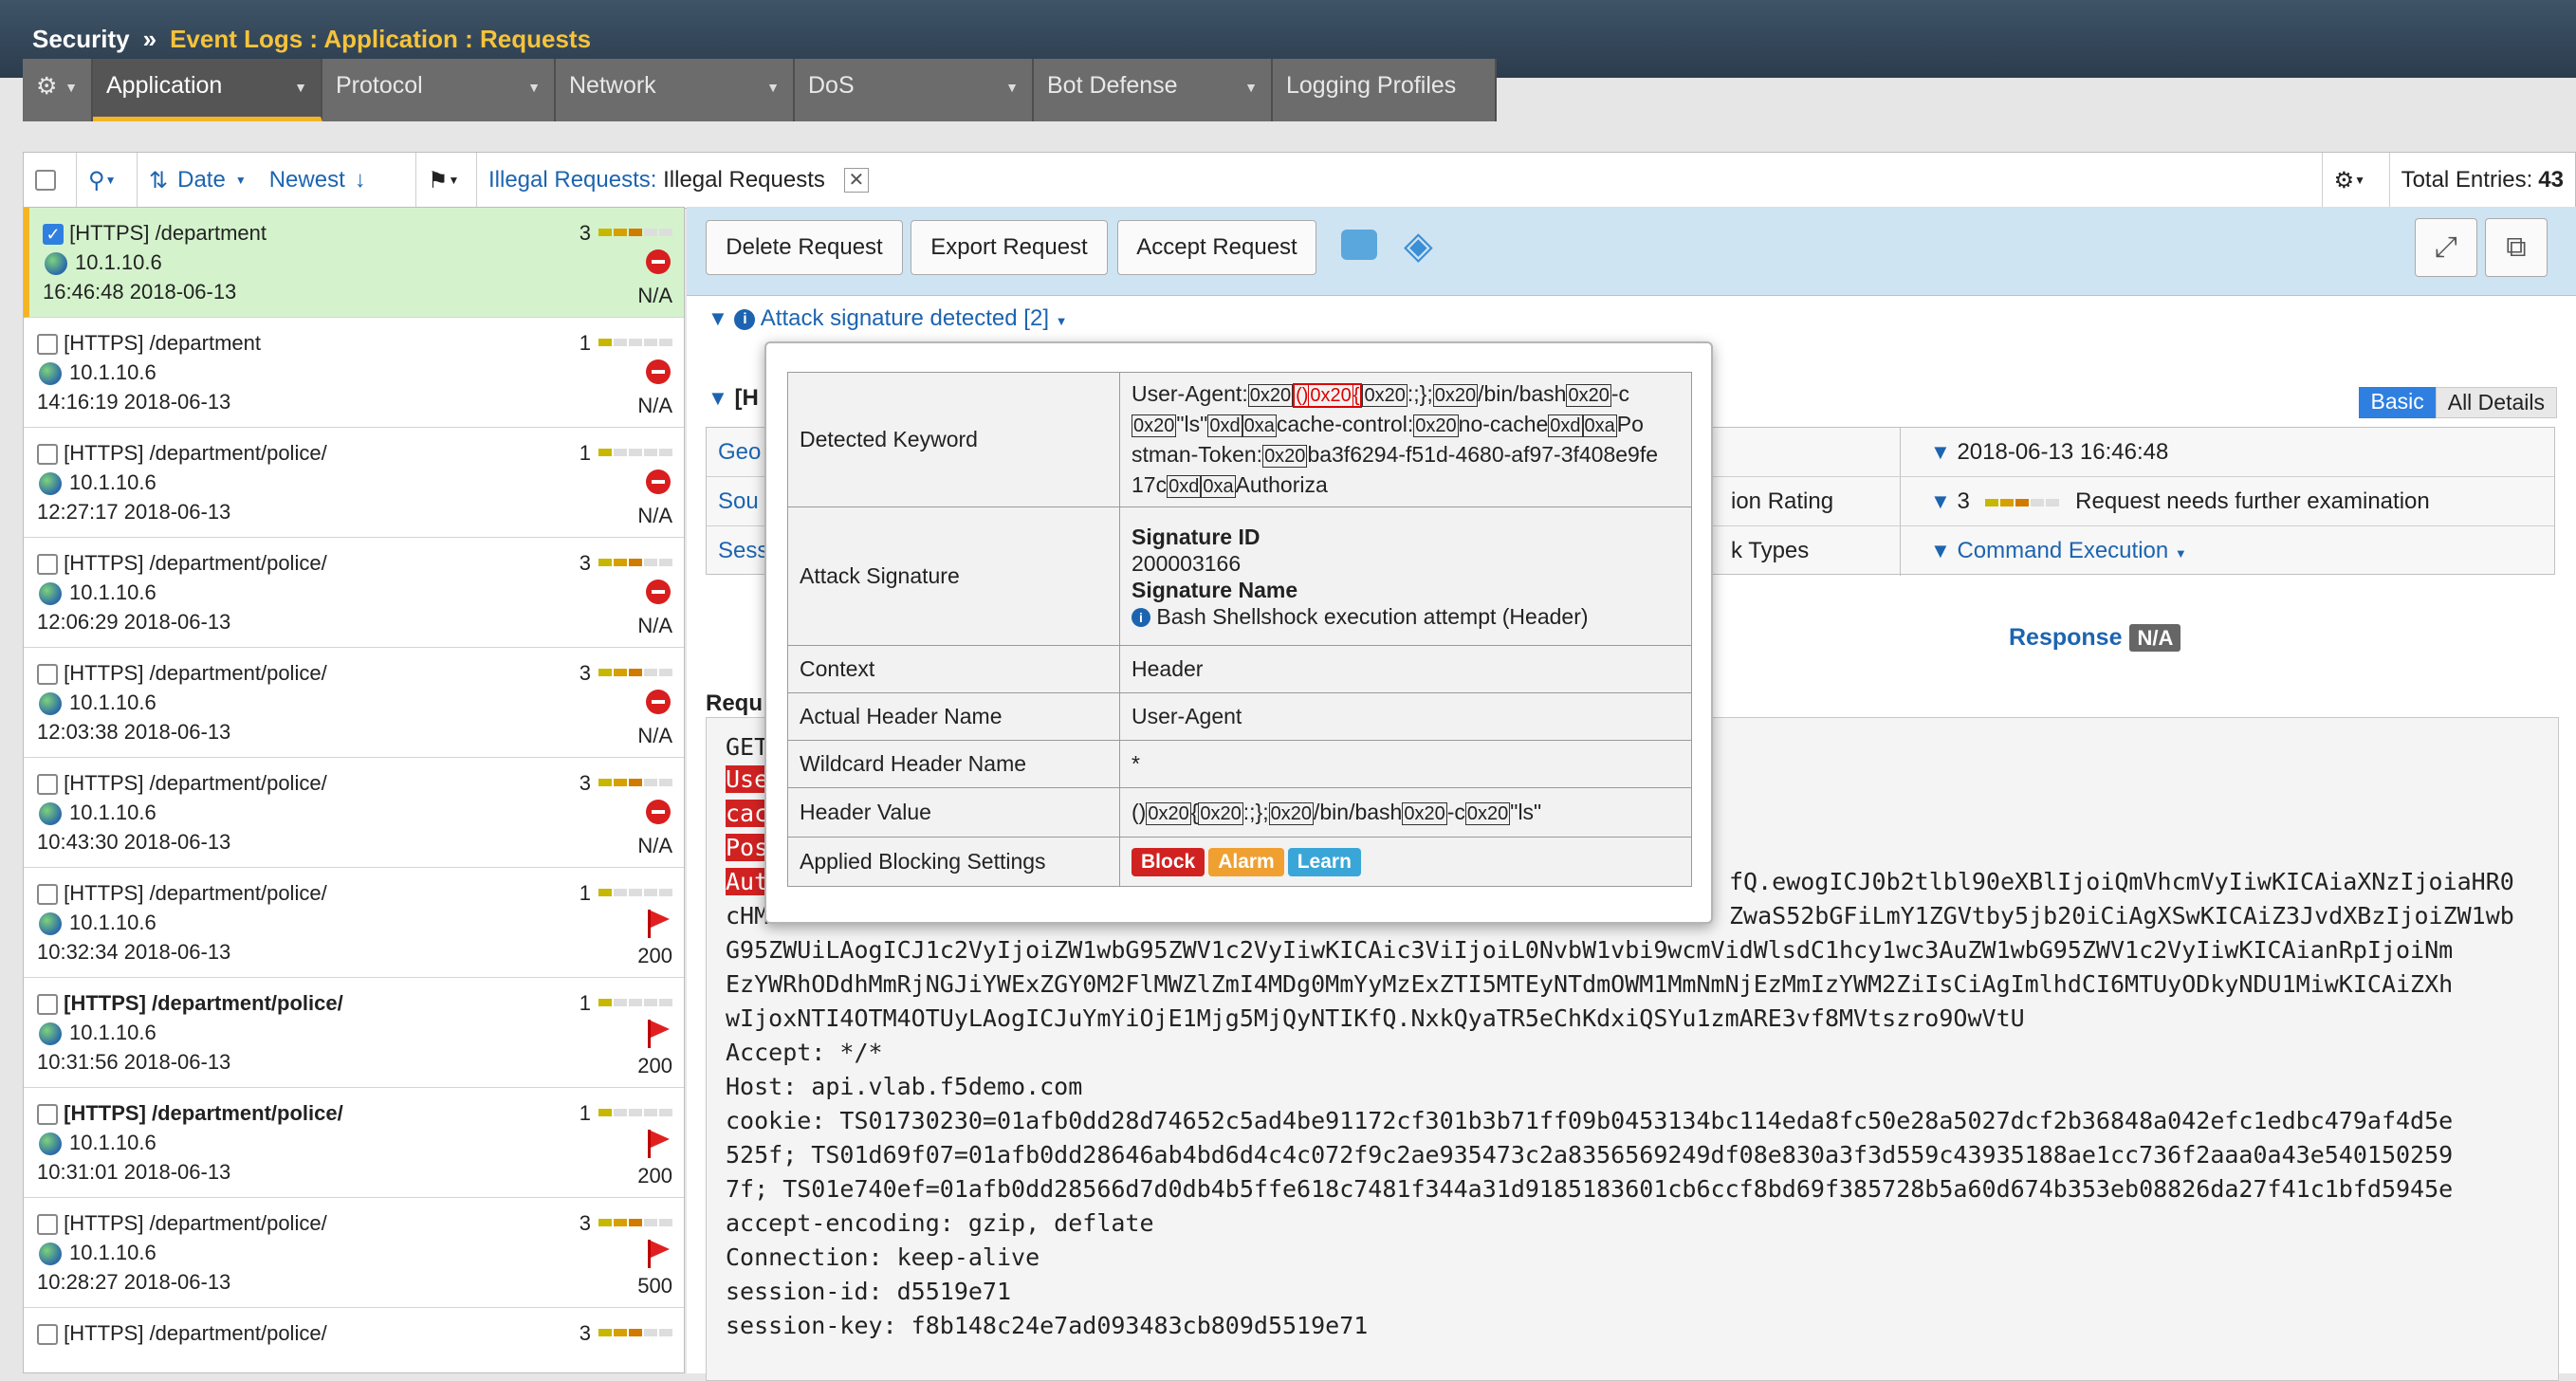  What do you see at coordinates (2516, 247) in the screenshot?
I see `open-external-button: ⧉` at bounding box center [2516, 247].